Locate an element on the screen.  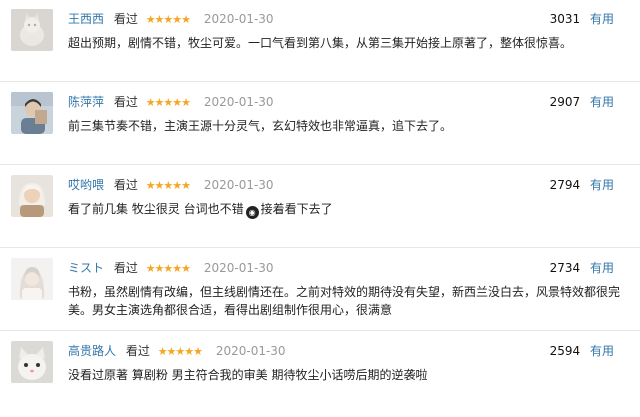
vote-count: 2907 is located at coordinates (565, 102).